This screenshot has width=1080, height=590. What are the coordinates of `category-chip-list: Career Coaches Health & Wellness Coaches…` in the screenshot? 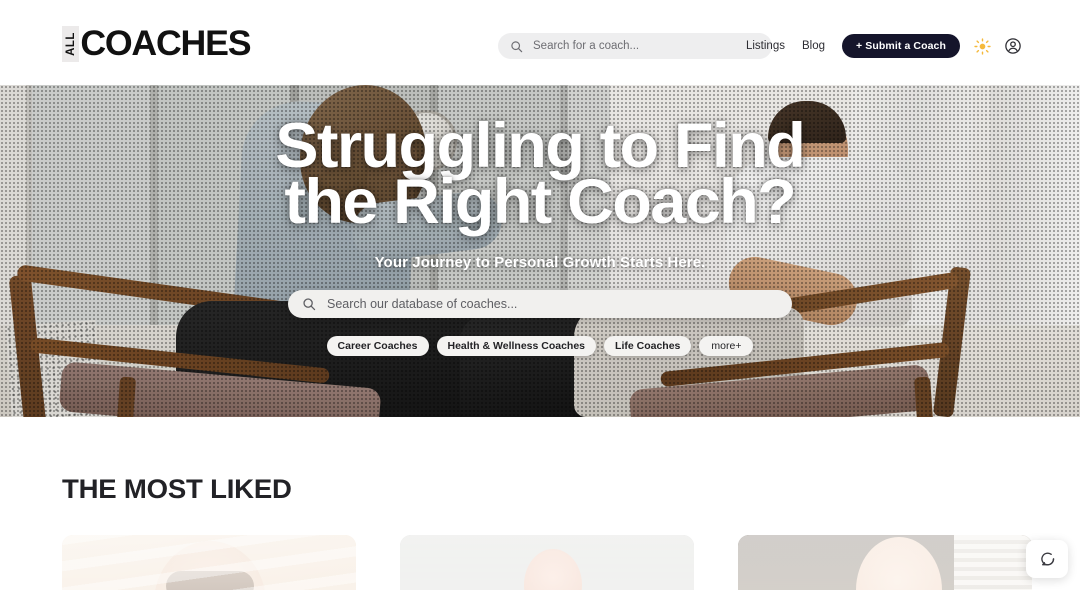 It's located at (540, 346).